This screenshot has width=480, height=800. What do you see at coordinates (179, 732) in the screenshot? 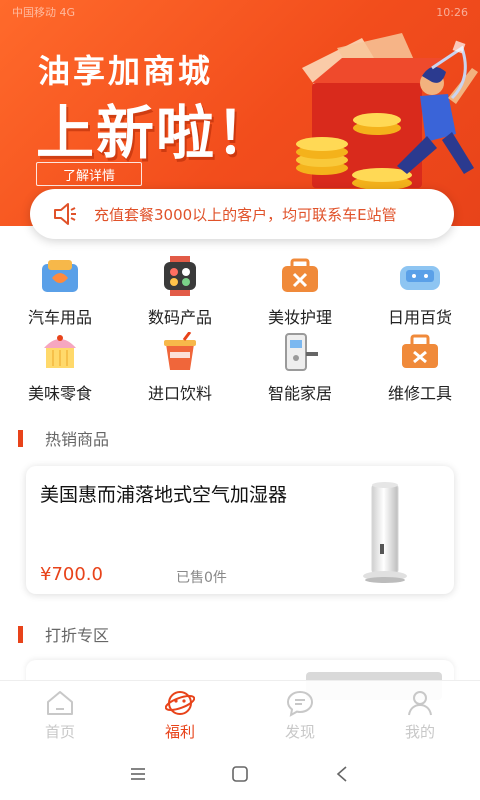
I see `tab-label: 福利` at bounding box center [179, 732].